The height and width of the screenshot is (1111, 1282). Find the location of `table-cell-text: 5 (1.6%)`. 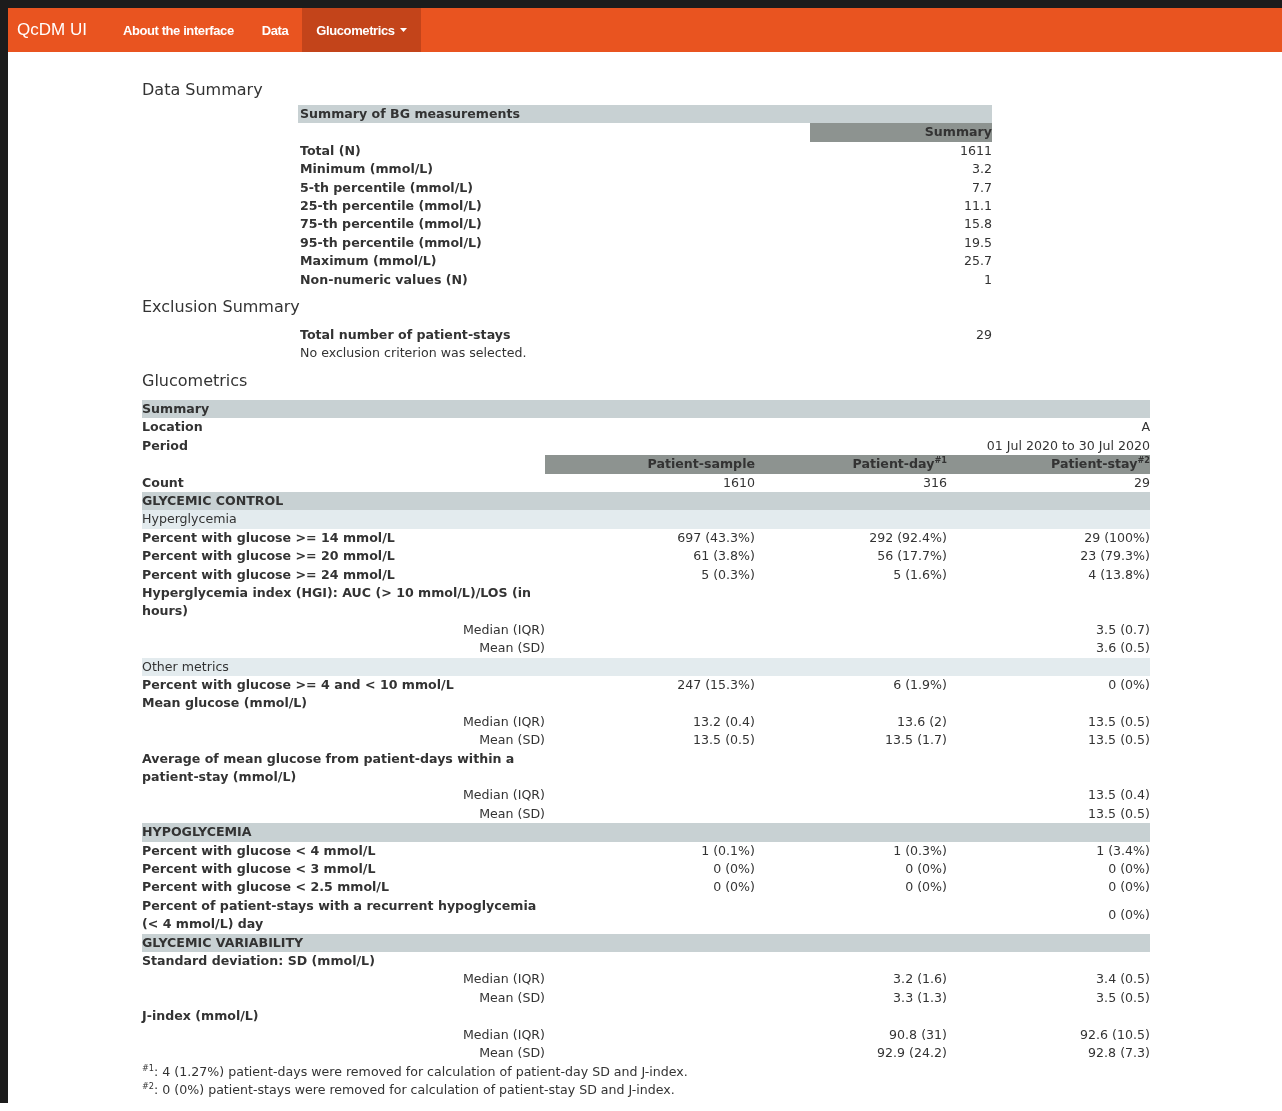

table-cell-text: 5 (1.6%) is located at coordinates (919, 574).